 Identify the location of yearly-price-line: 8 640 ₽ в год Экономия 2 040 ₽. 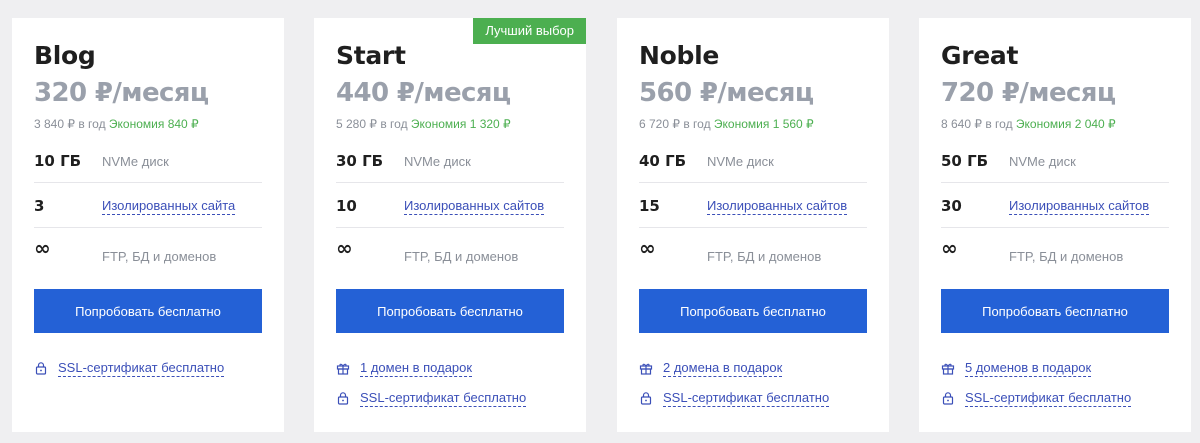
(1028, 124).